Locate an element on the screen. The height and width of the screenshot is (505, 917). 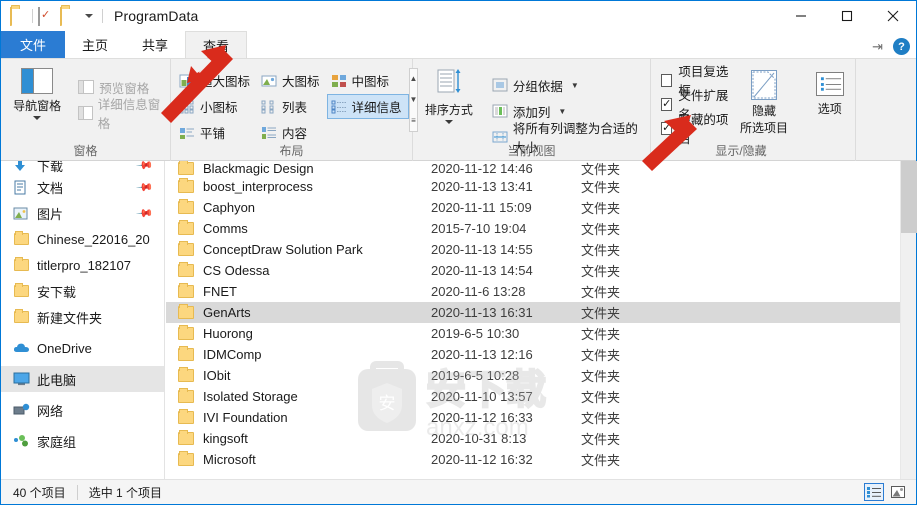
table-row: IObit 2019-6-5 10:28 文件夹 is located at coordinates (533, 375).